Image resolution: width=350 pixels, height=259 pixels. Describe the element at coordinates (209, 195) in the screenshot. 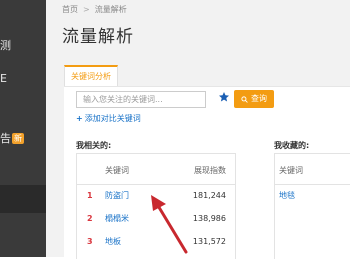

I see `index-value: 181,244` at that location.